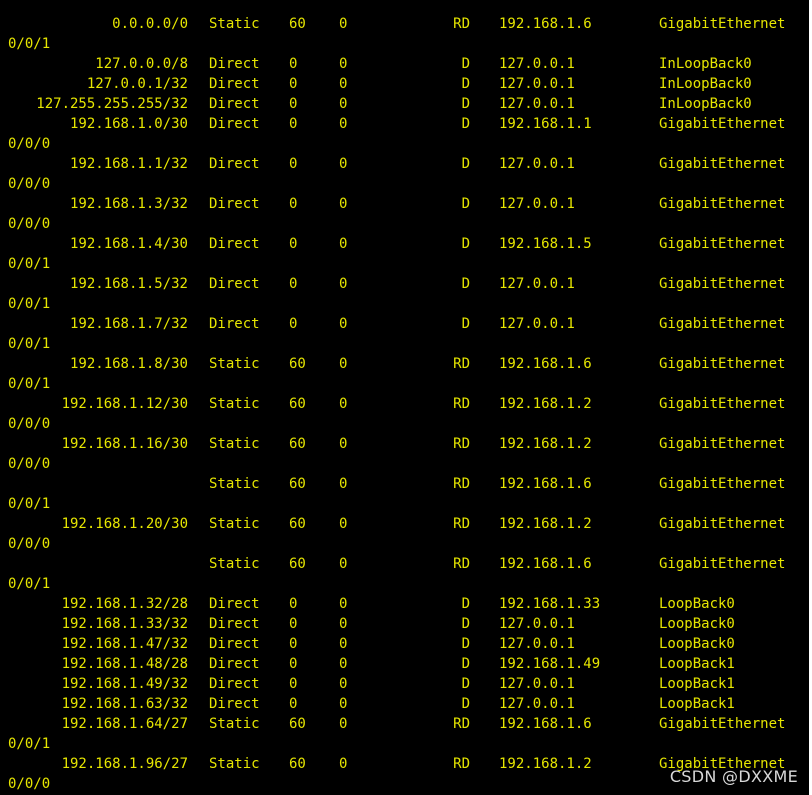  I want to click on route-destination: 0.0.0.0/0, so click(150, 24).